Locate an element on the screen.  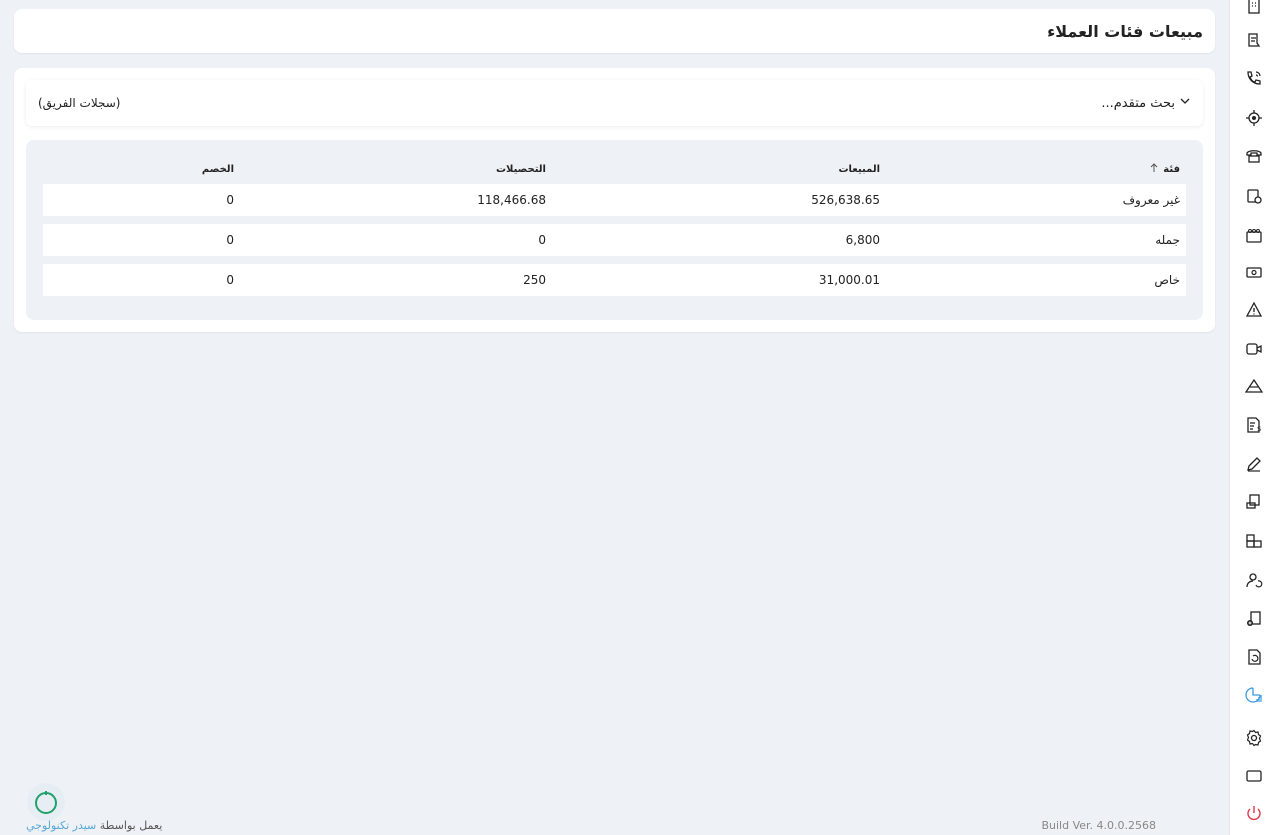
chart-report-icon is located at coordinates (1254, 695).